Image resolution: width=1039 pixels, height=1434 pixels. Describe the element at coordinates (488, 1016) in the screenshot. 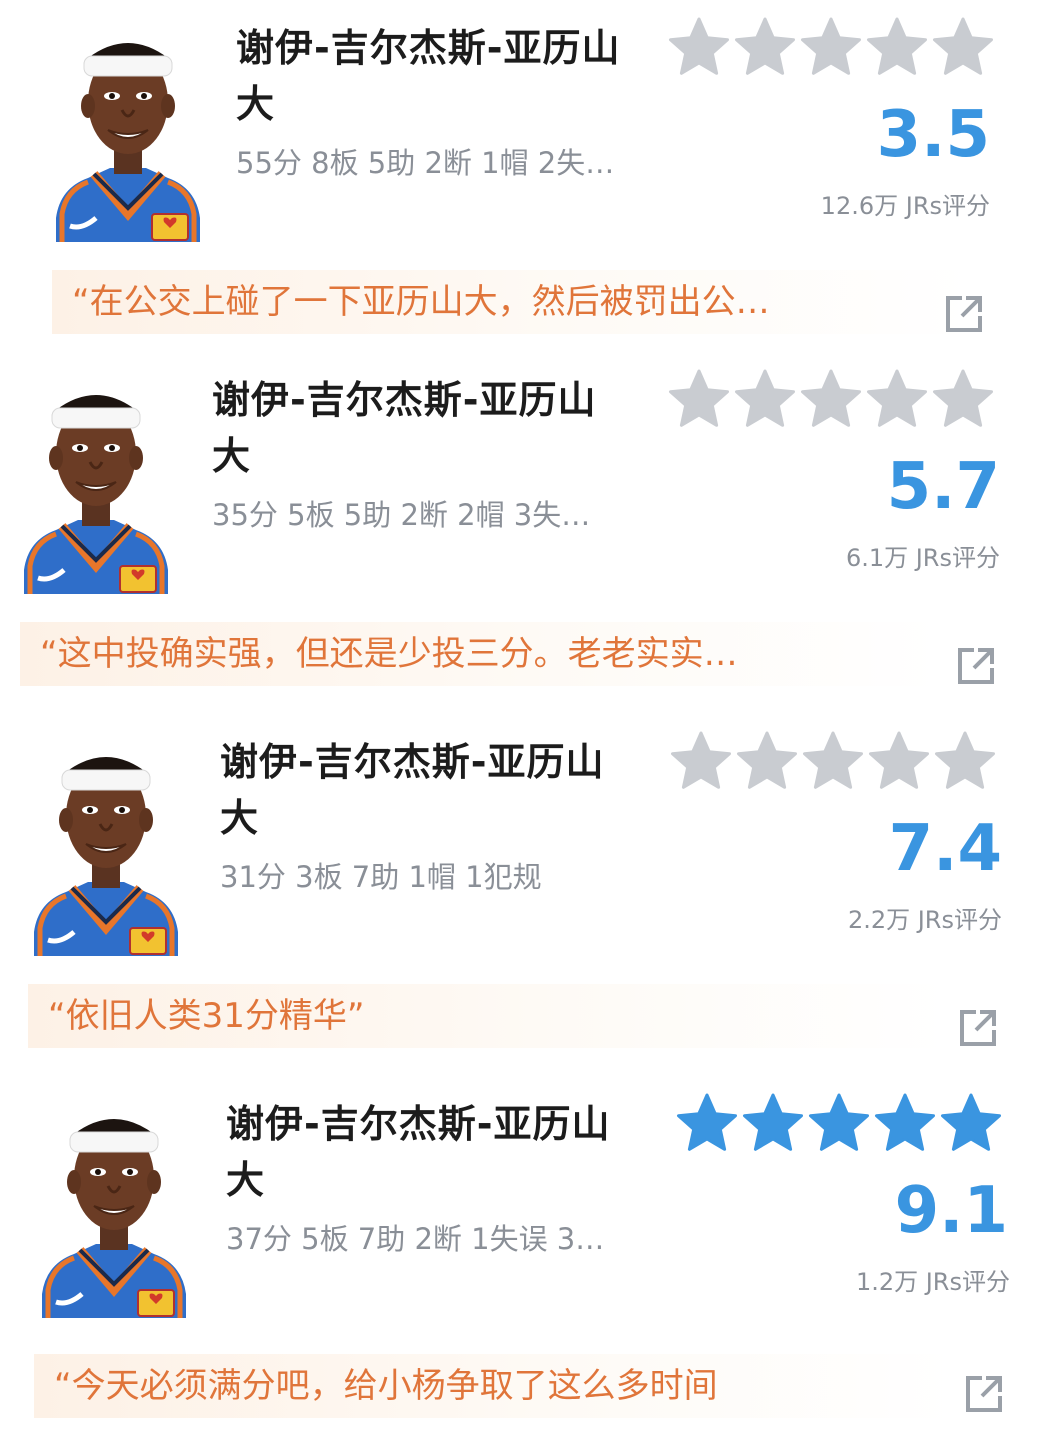

I see `comment-banner: “依旧人类31分精华”` at that location.